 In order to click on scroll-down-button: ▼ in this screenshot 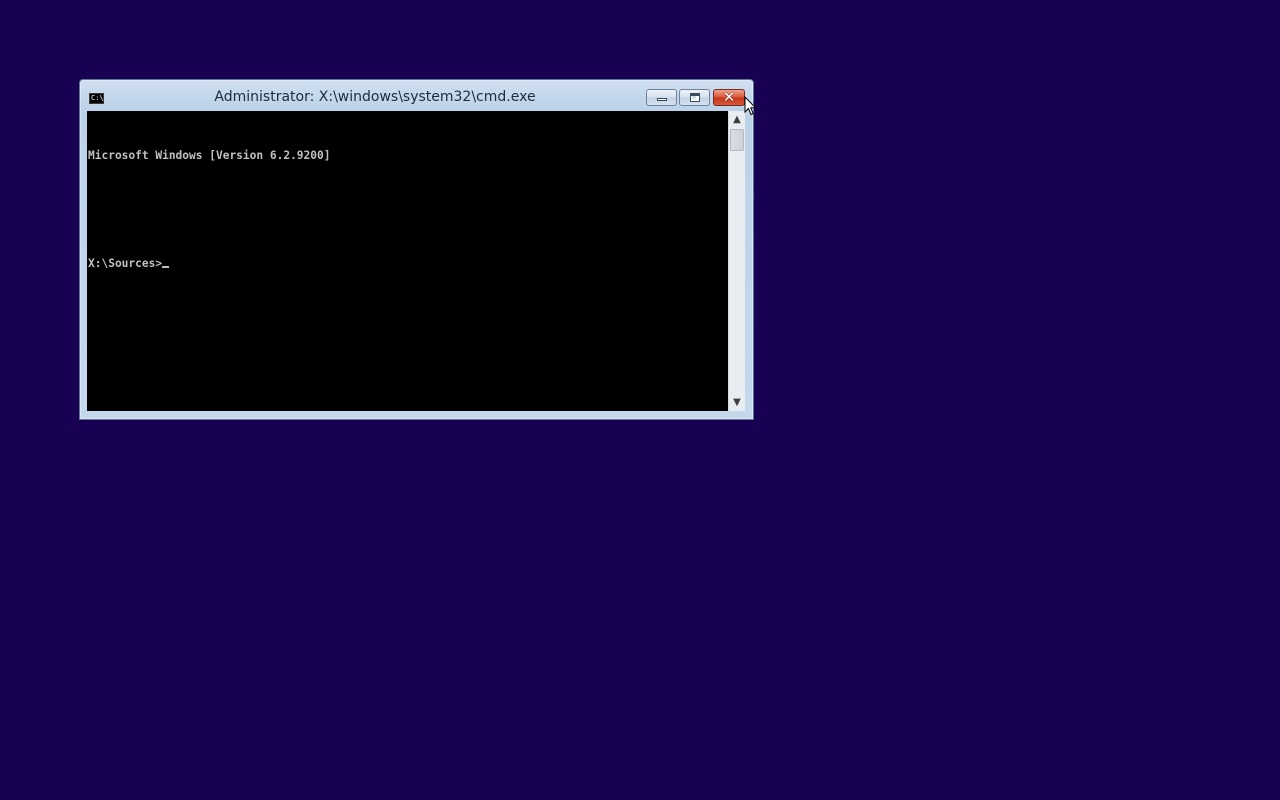, I will do `click(737, 402)`.